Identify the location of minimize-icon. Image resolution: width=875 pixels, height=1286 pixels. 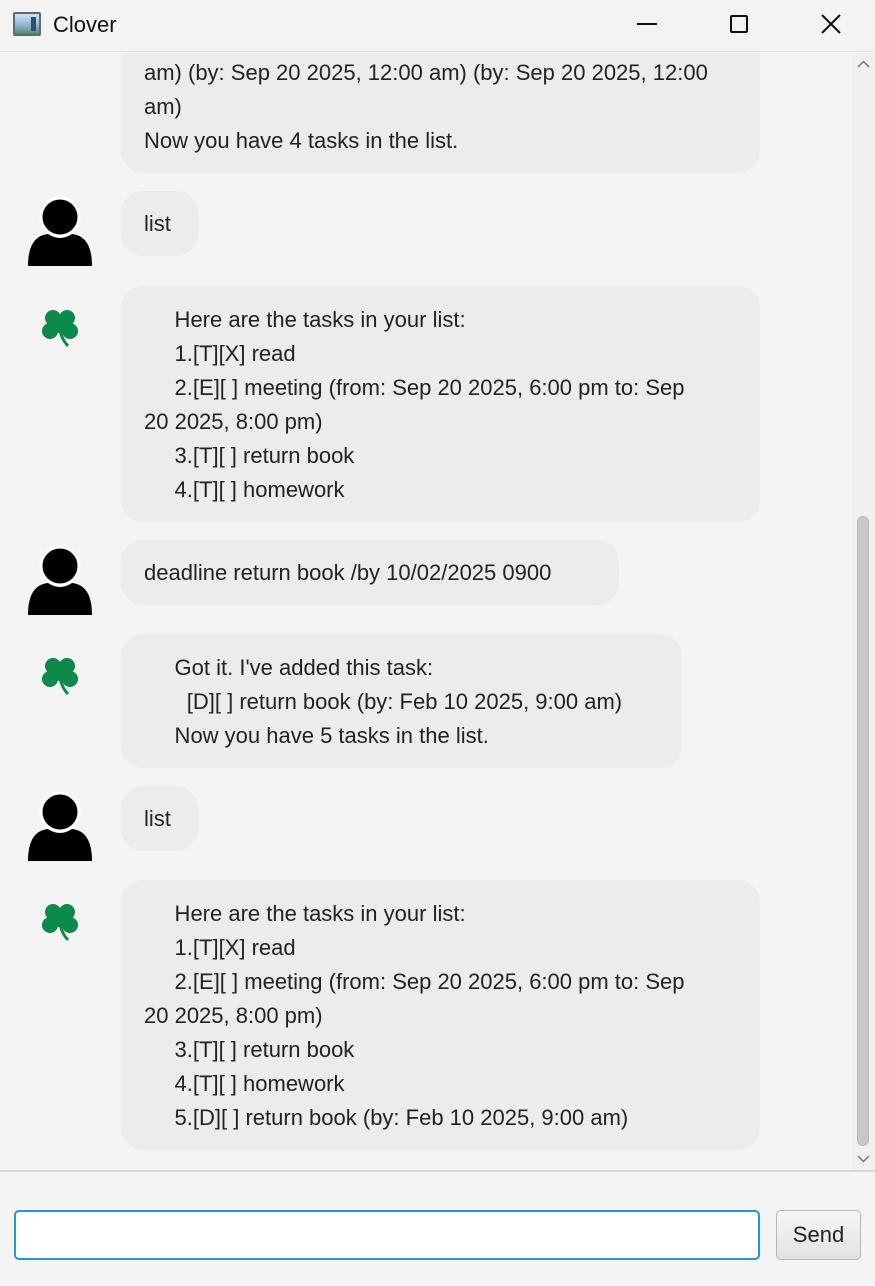
(647, 24).